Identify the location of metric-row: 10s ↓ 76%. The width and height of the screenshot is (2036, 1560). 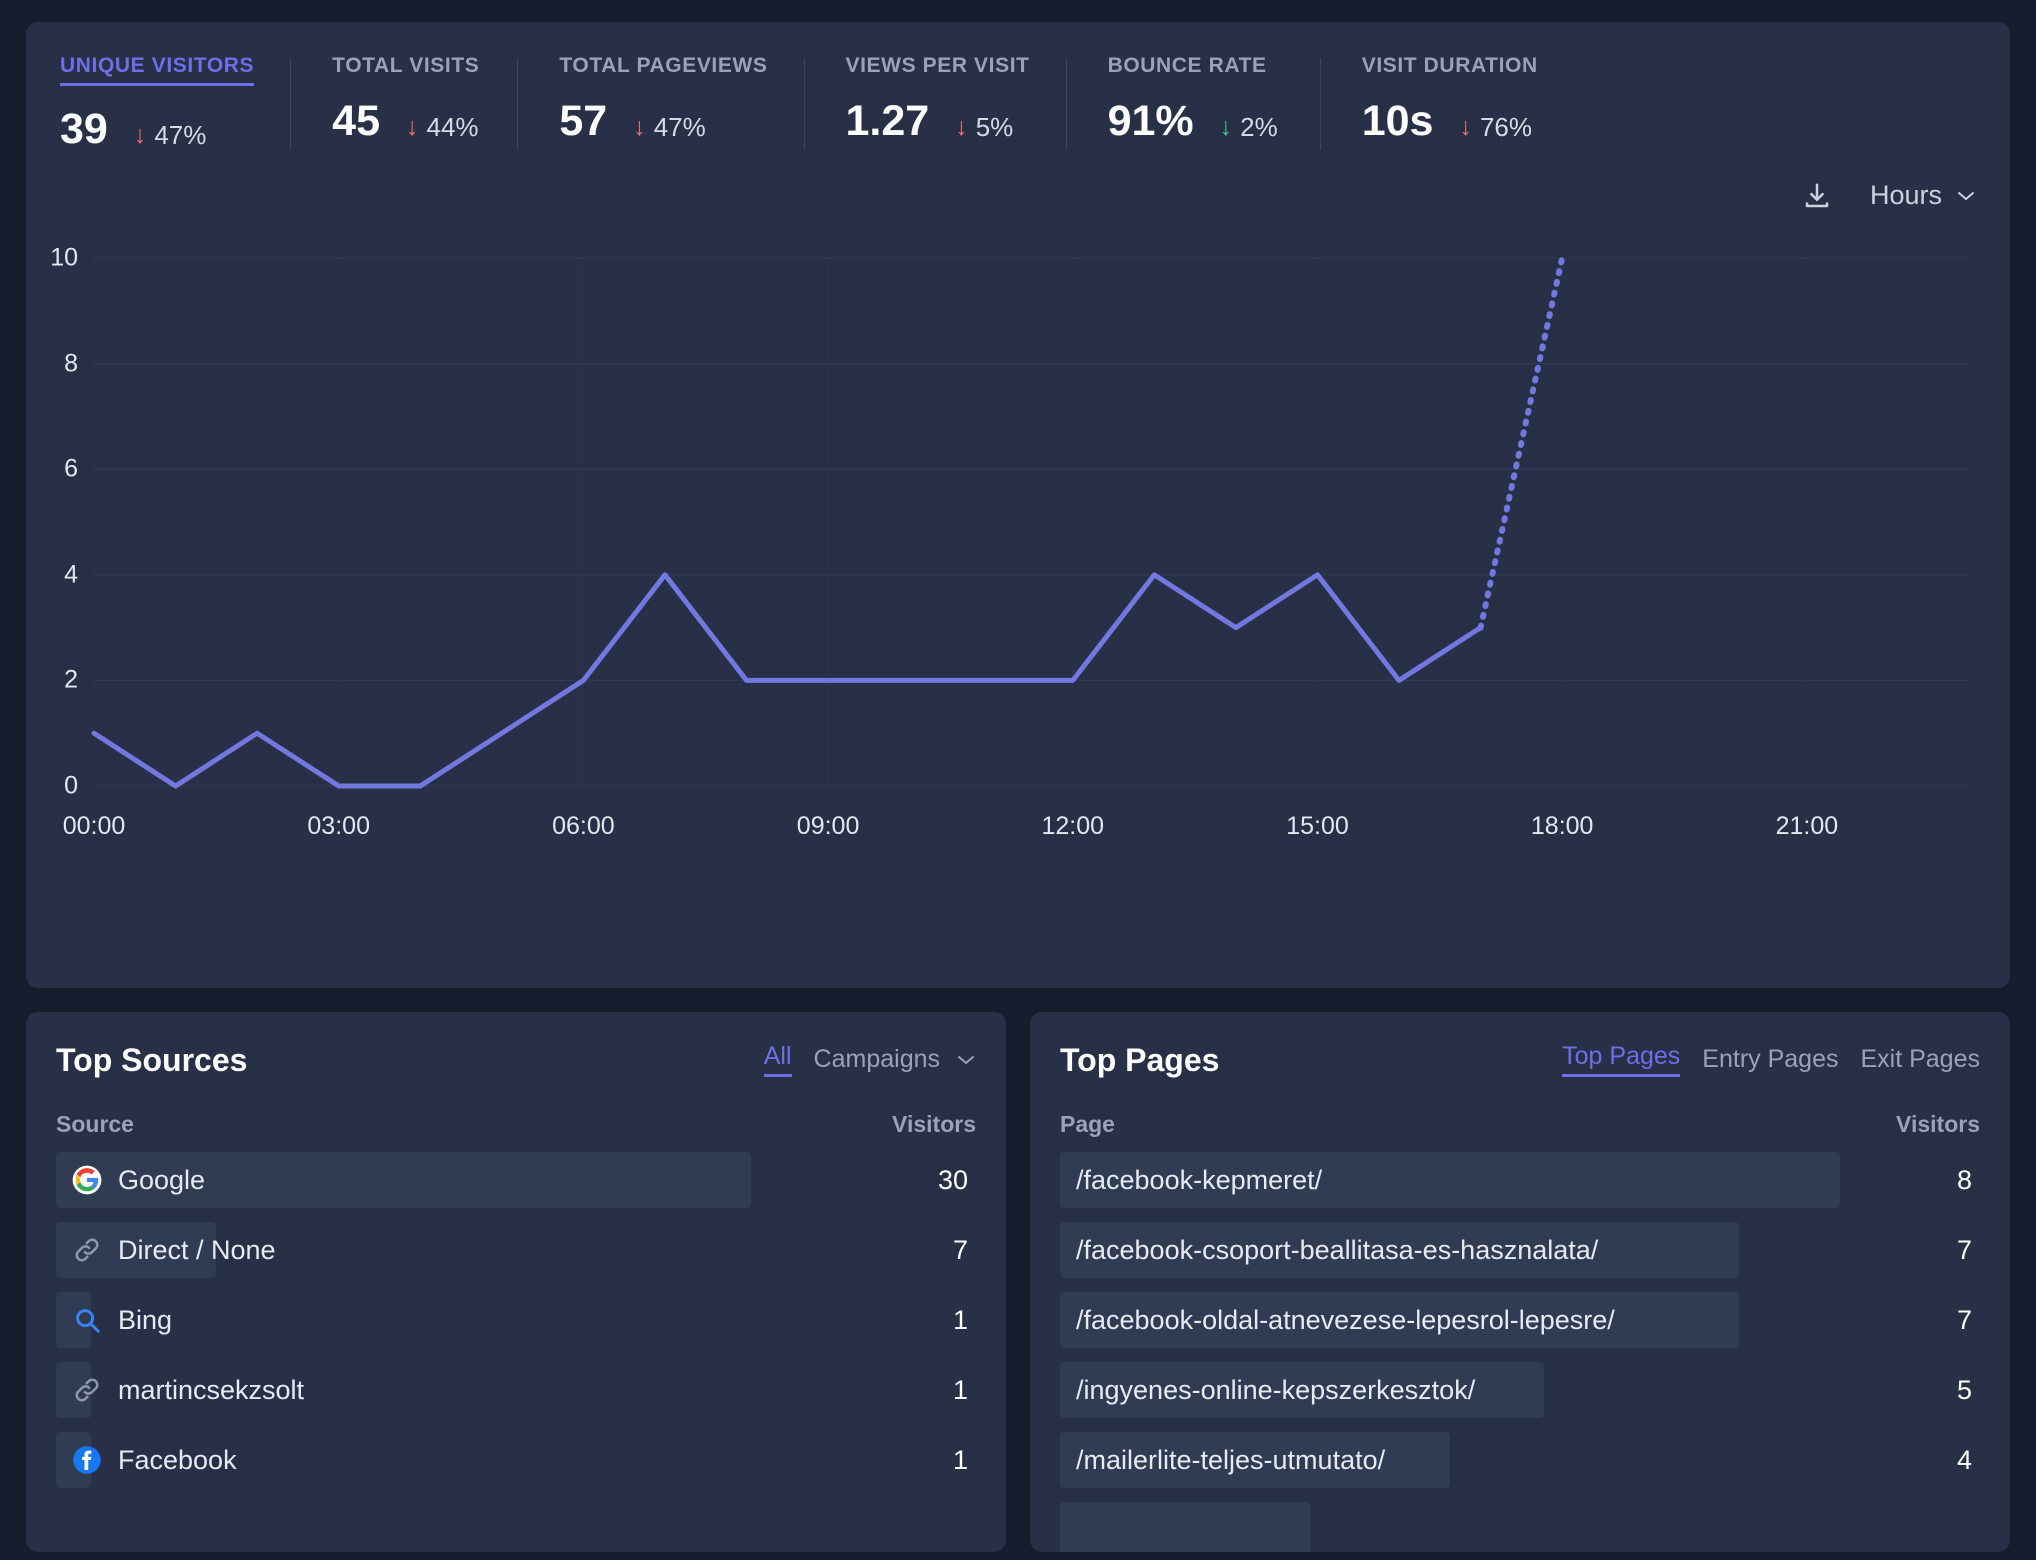
(1450, 121).